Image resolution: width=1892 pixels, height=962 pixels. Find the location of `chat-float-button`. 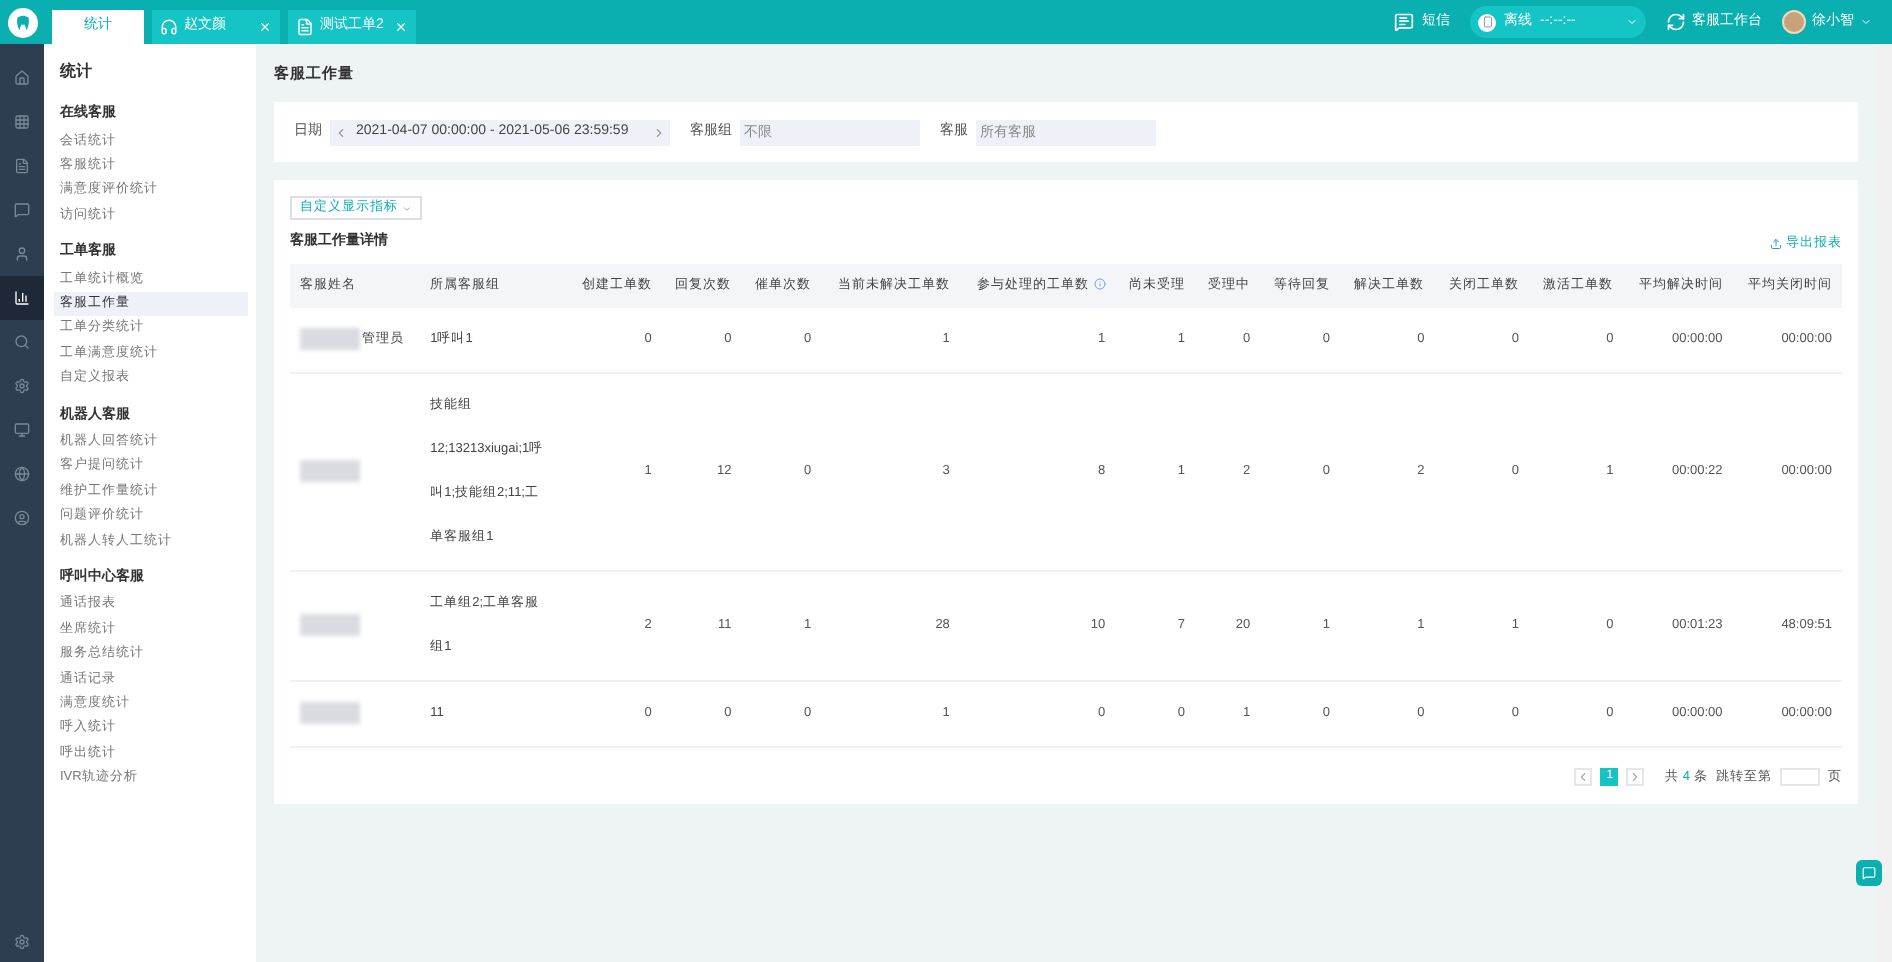

chat-float-button is located at coordinates (1869, 873).